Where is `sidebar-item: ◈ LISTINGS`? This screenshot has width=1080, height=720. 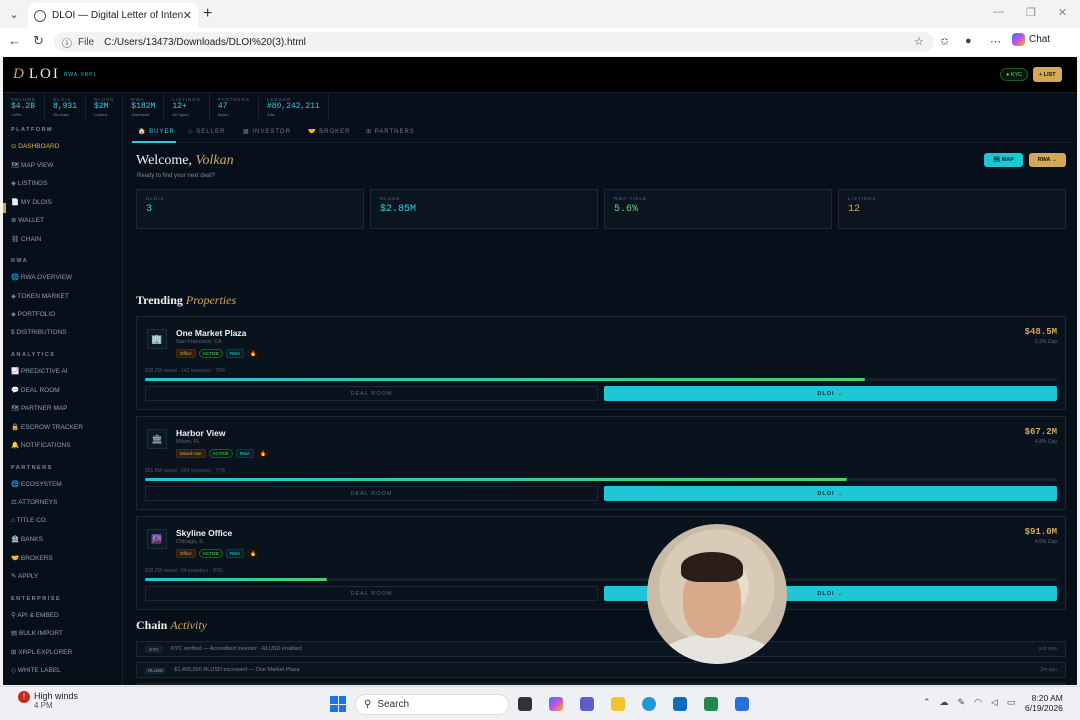
sidebar-item: ◈ LISTINGS is located at coordinates (29, 183).